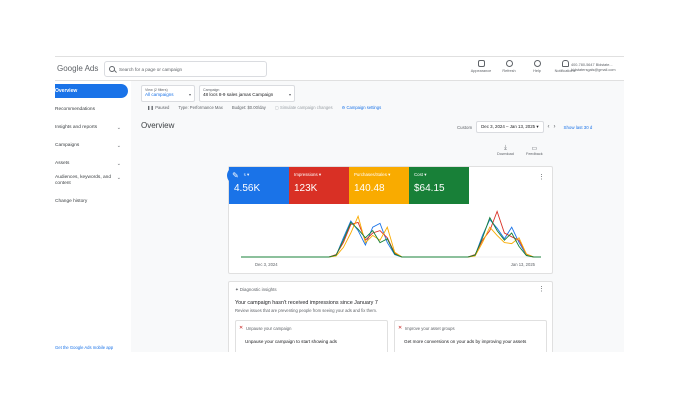 This screenshot has width=680, height=409. I want to click on metric-tile-impressions: Impressions ▾ 123K, so click(319, 185).